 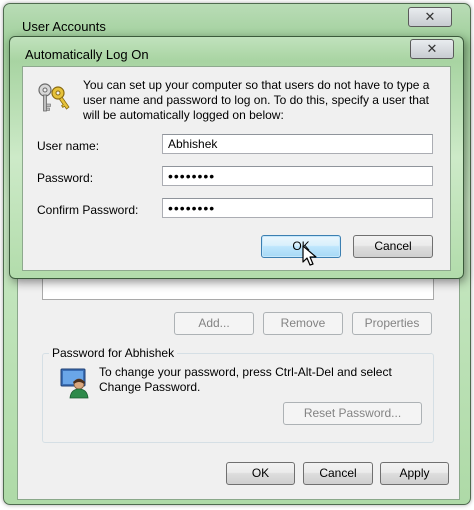 What do you see at coordinates (392, 323) in the screenshot?
I see `properties-button: Properties` at bounding box center [392, 323].